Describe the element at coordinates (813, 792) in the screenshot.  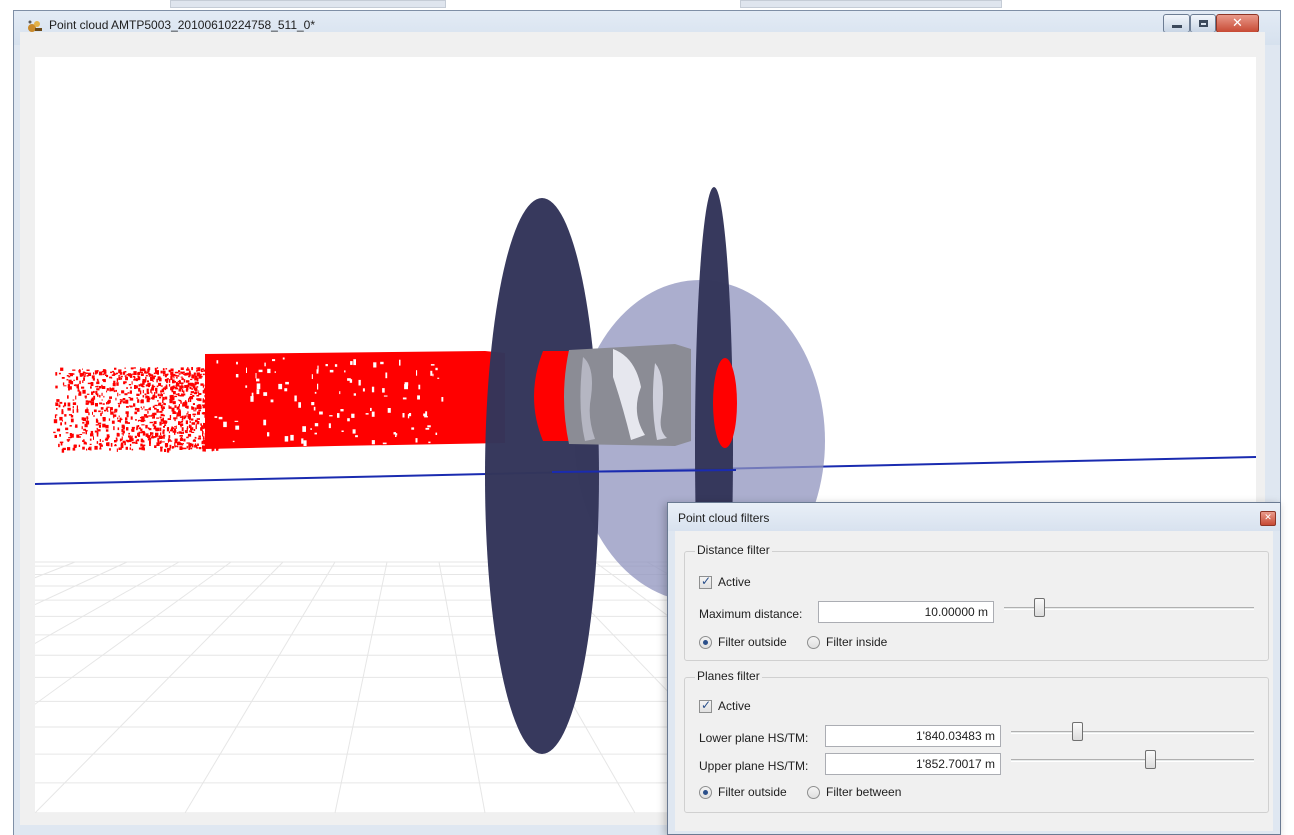
I see `filter-between-radio` at that location.